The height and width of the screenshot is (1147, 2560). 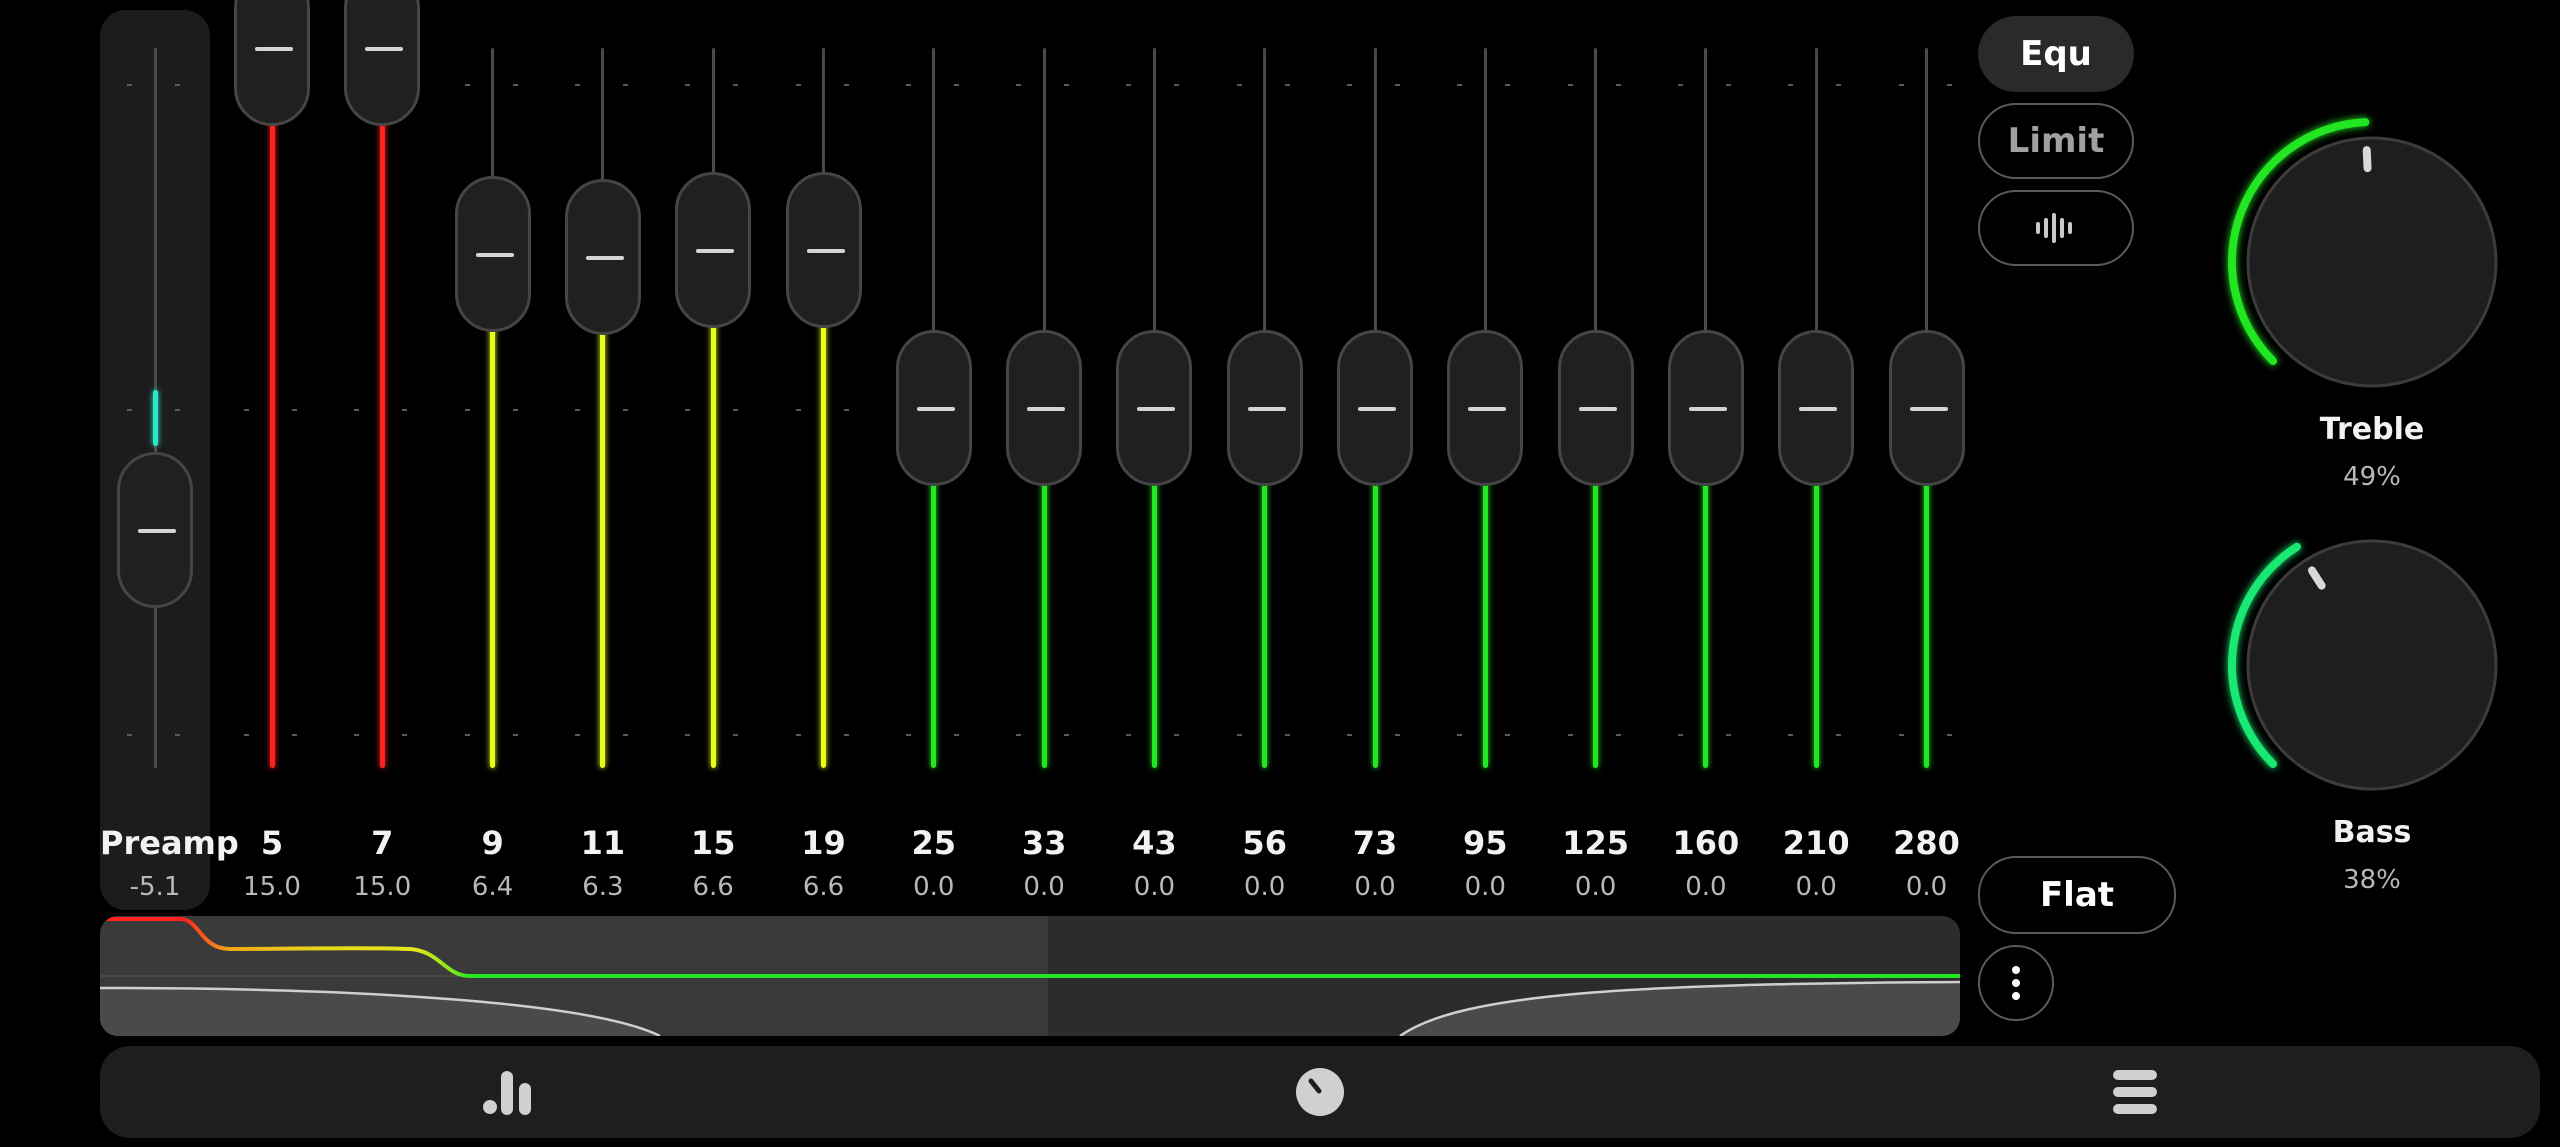 What do you see at coordinates (2372, 262) in the screenshot?
I see `treble-knob` at bounding box center [2372, 262].